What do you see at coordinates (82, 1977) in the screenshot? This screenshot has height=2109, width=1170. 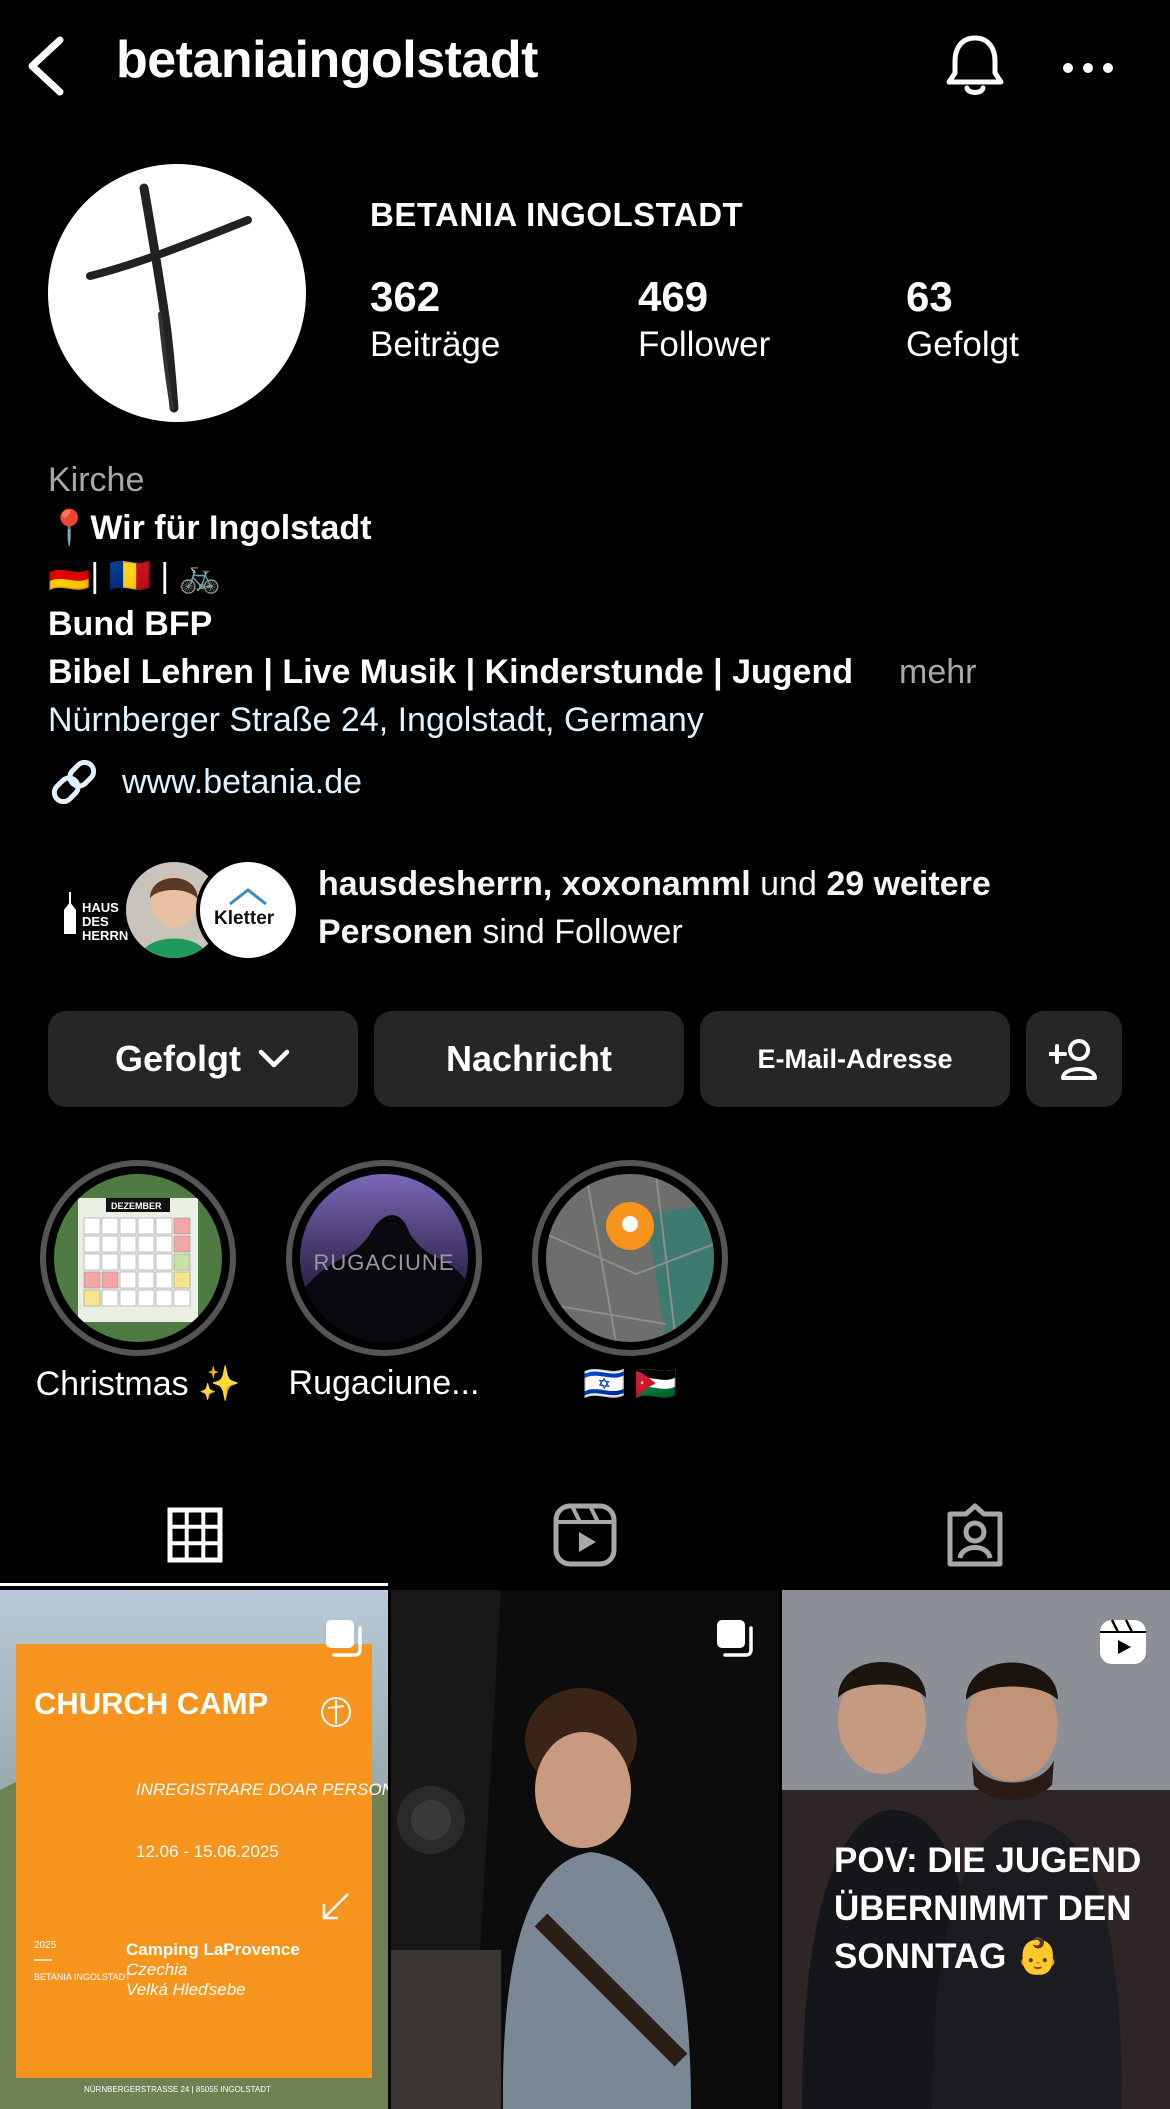 I see `post-org: BETANIA INGOLSTADT` at bounding box center [82, 1977].